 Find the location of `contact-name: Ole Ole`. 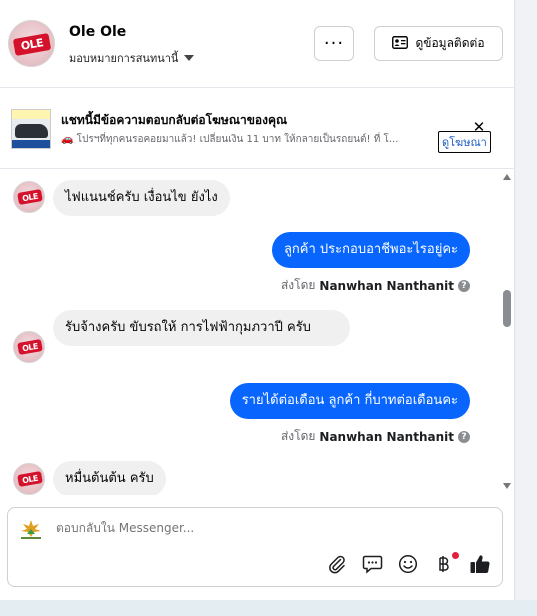

contact-name: Ole Ole is located at coordinates (97, 32).